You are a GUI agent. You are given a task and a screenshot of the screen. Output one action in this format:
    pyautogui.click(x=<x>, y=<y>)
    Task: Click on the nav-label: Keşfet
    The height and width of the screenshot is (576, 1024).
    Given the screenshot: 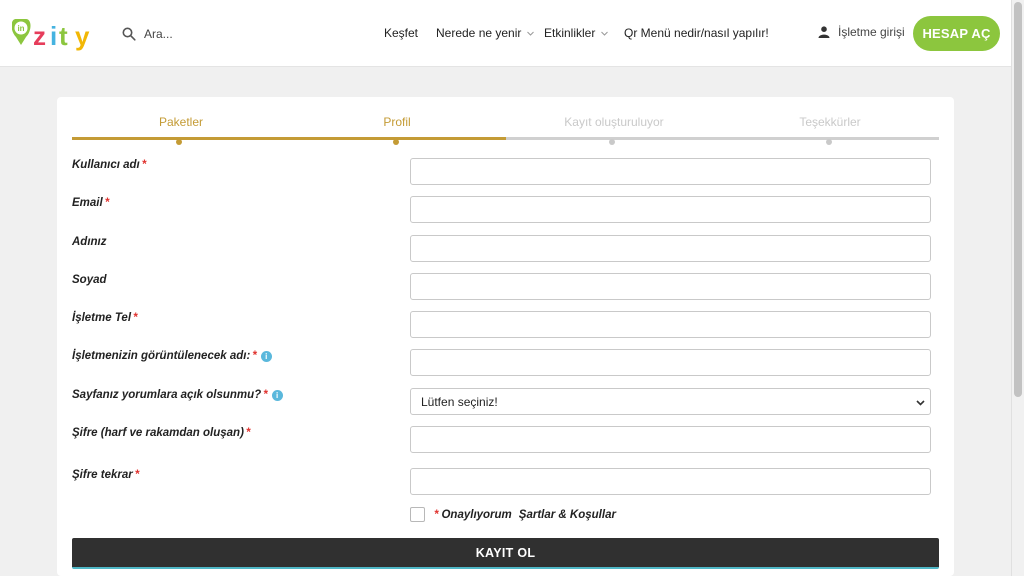 What is the action you would take?
    pyautogui.click(x=401, y=33)
    